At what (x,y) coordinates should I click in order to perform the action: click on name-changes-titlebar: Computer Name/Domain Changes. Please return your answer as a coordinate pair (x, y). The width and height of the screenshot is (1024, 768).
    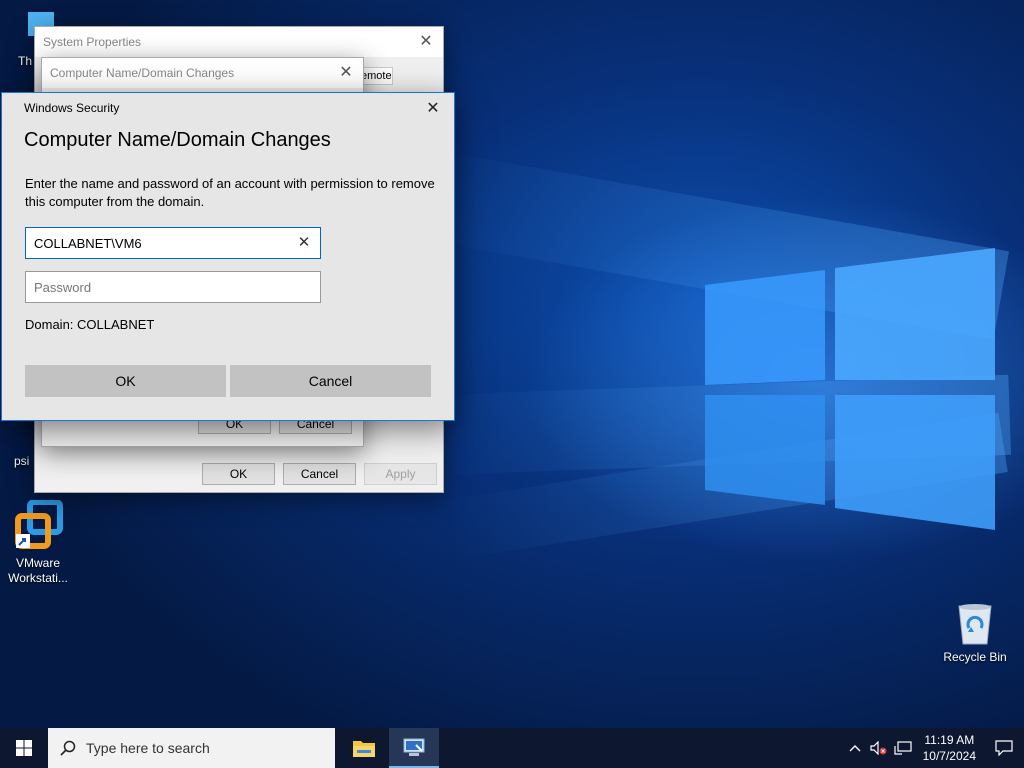
    Looking at the image, I should click on (202, 73).